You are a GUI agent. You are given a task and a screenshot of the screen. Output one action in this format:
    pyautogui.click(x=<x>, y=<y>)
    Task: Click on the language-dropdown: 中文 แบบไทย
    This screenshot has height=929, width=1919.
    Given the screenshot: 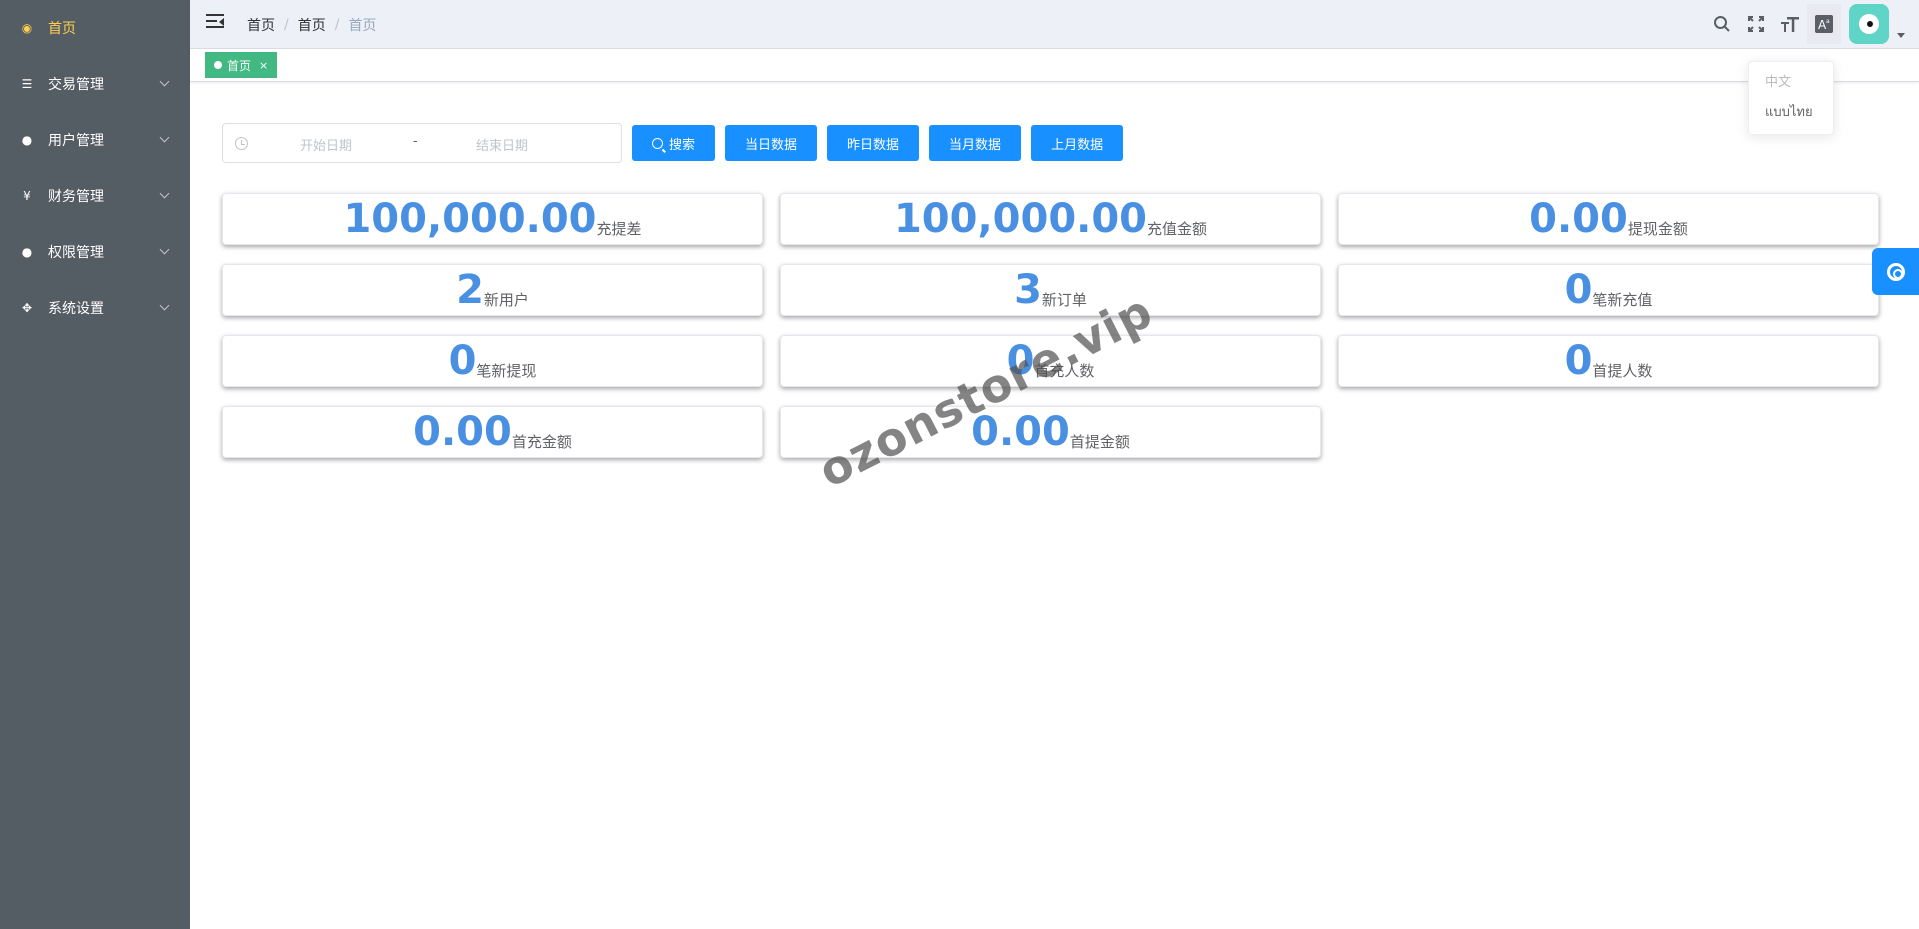 What is the action you would take?
    pyautogui.click(x=1791, y=98)
    